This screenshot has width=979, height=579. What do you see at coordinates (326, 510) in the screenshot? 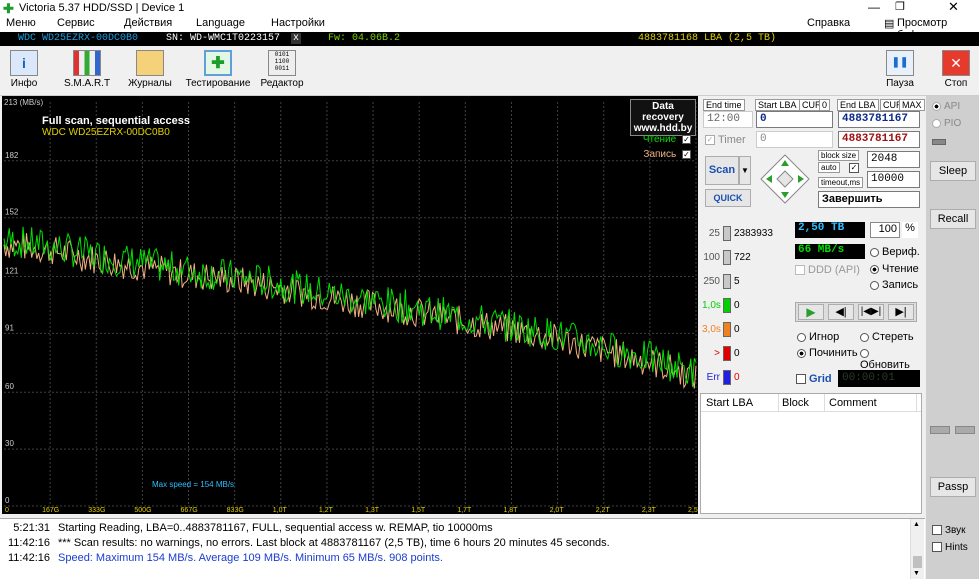
I see `x-tick-label: 1,2T` at bounding box center [326, 510].